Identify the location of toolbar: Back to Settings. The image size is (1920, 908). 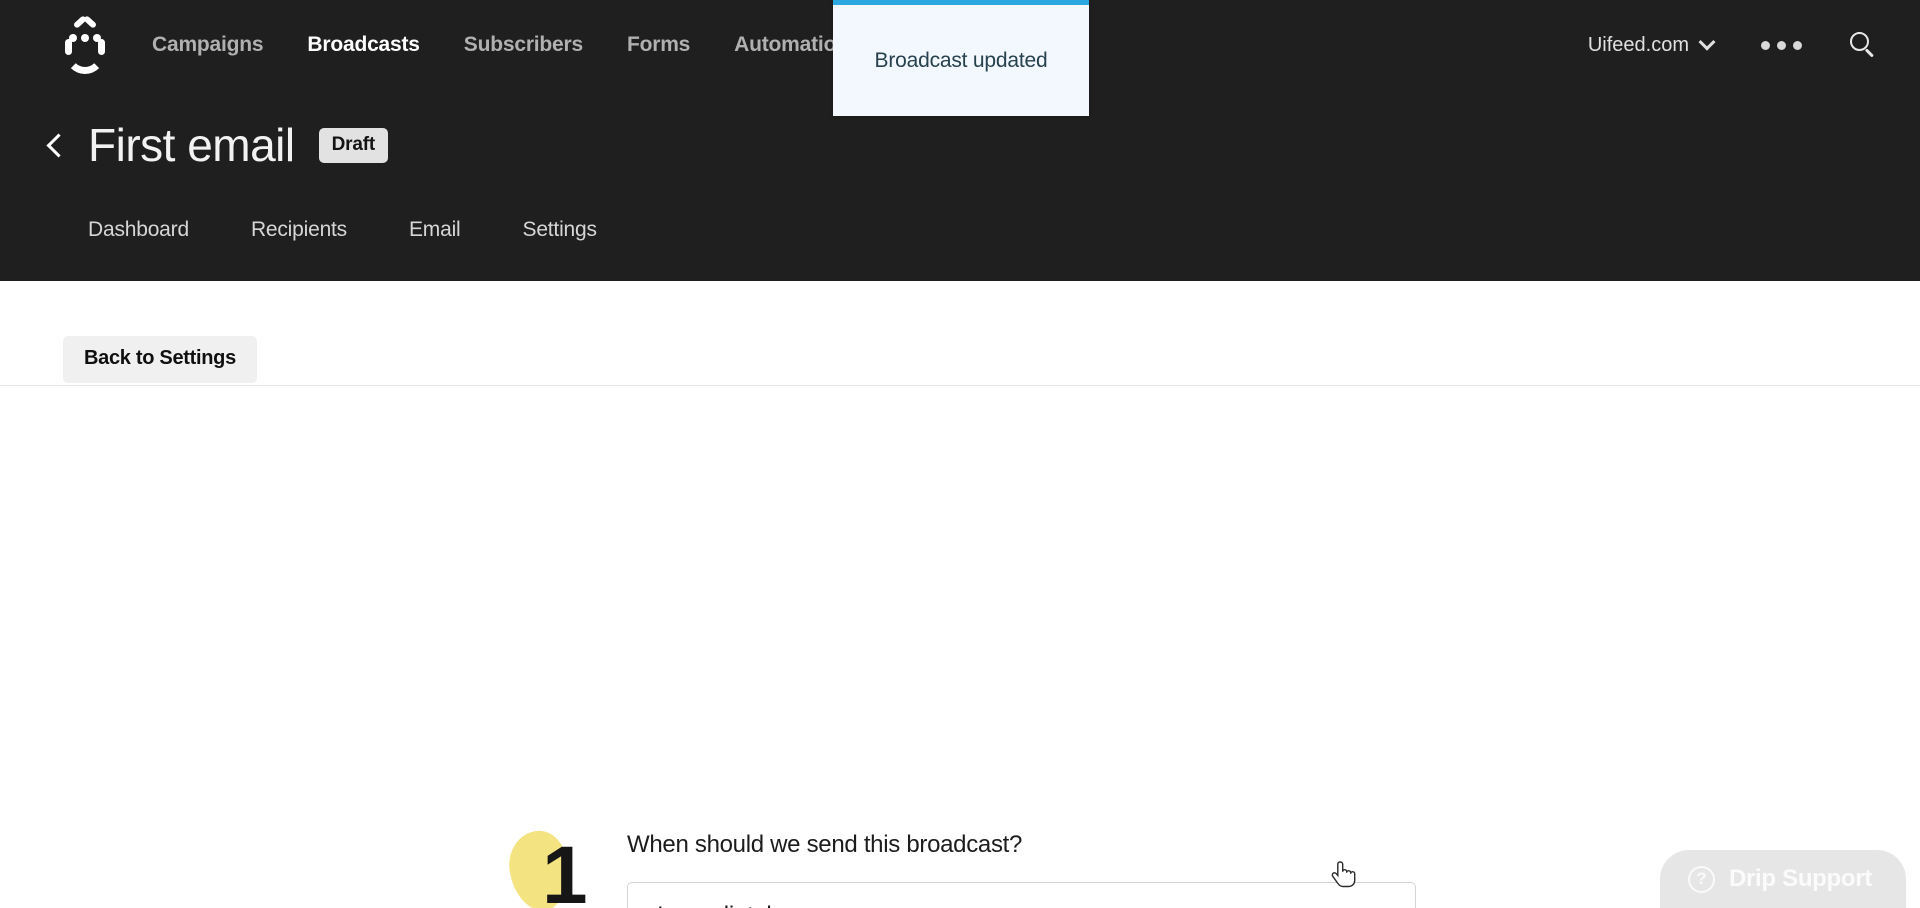
(960, 333).